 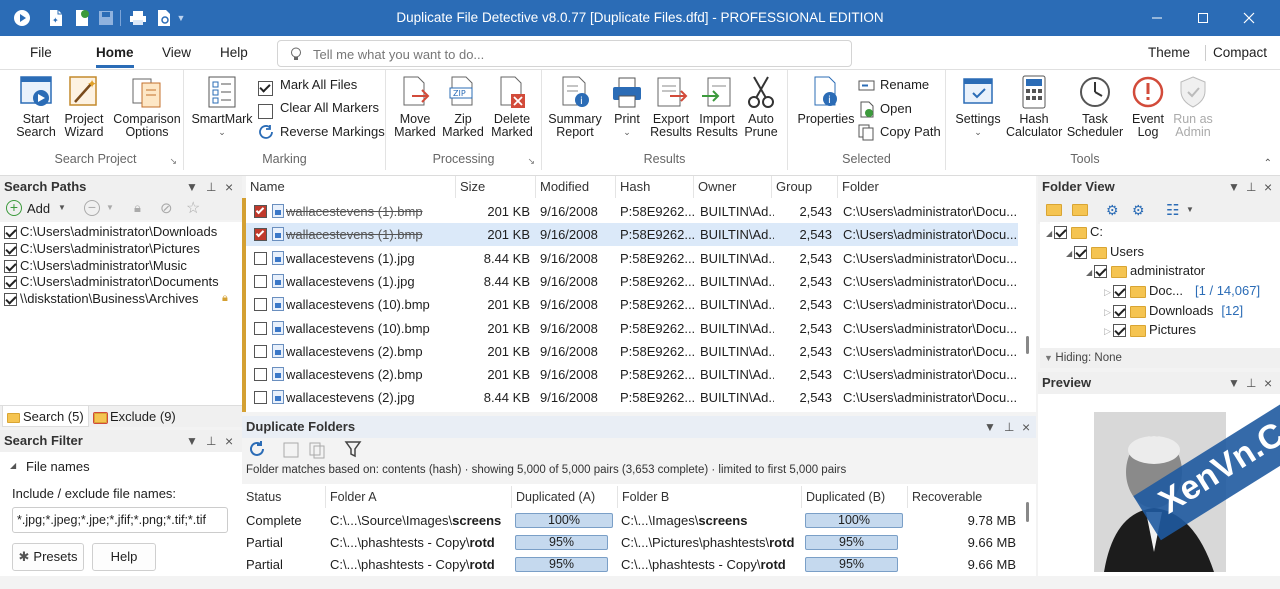 What do you see at coordinates (38, 208) in the screenshot?
I see `add-button: Add` at bounding box center [38, 208].